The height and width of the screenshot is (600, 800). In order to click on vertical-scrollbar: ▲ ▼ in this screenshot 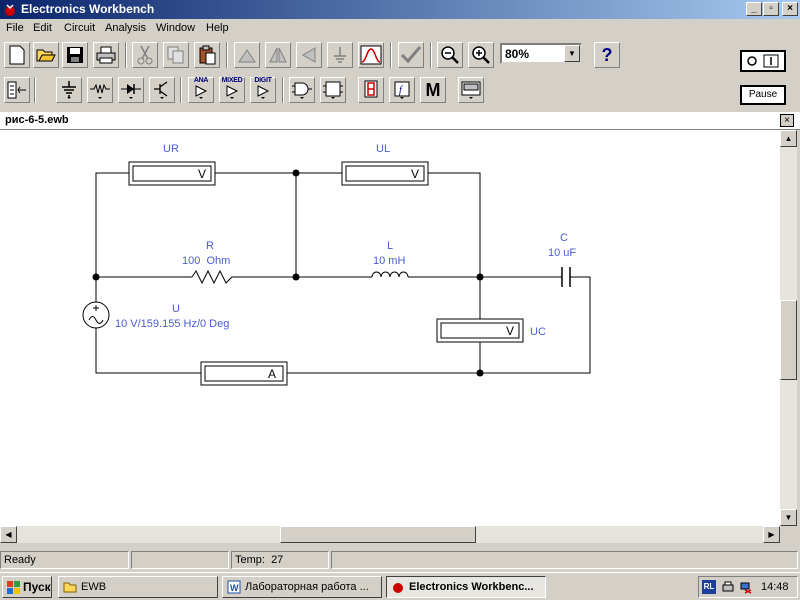, I will do `click(788, 328)`.